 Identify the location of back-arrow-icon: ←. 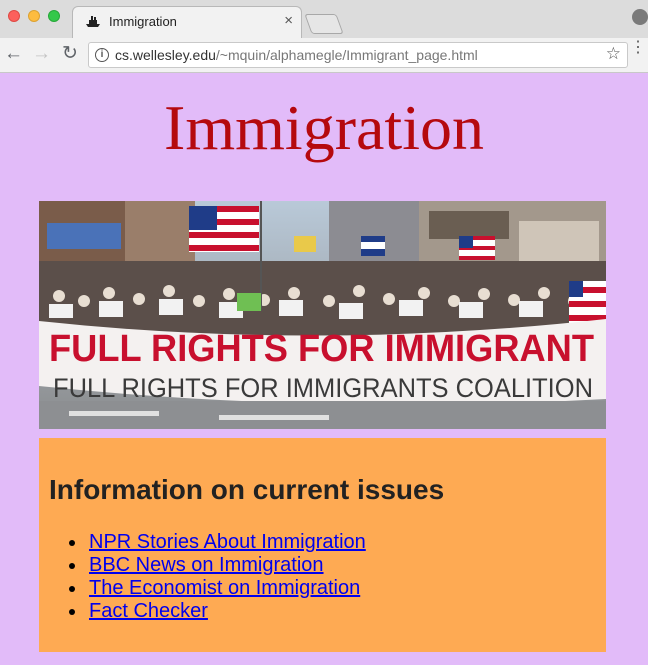
(13, 54).